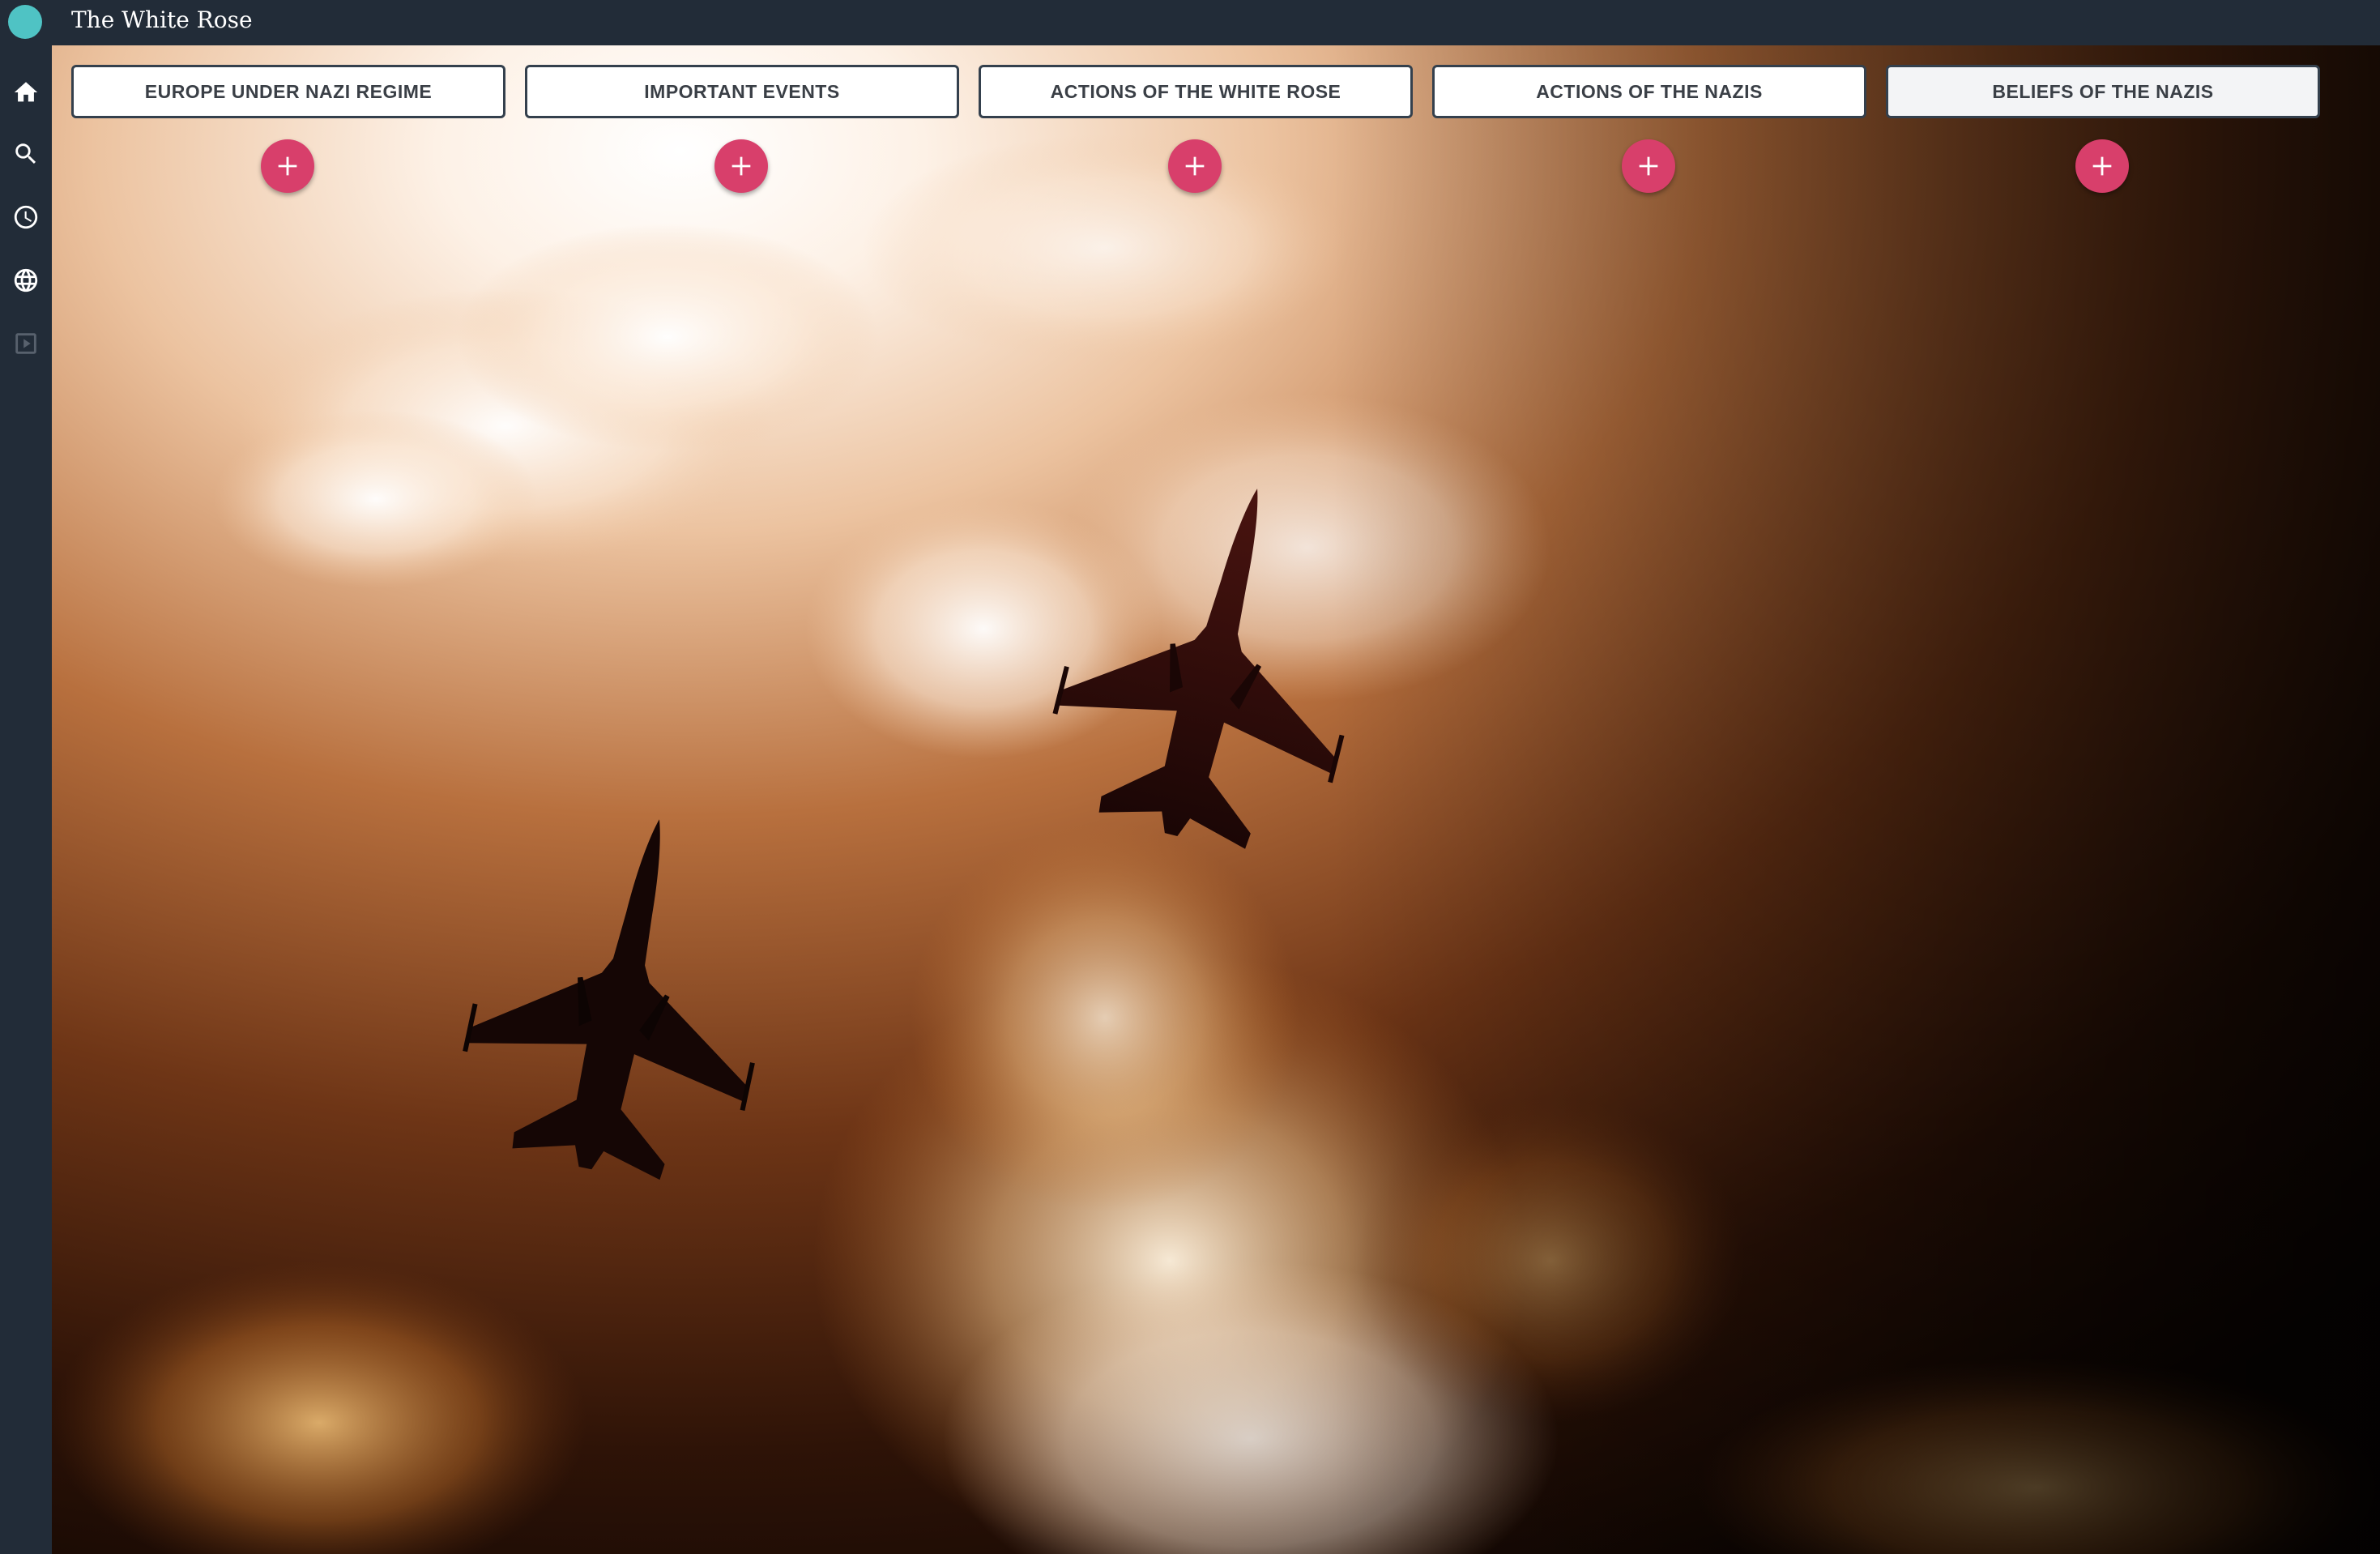 This screenshot has width=2380, height=1554. Describe the element at coordinates (26, 217) in the screenshot. I see `clock-icon` at that location.